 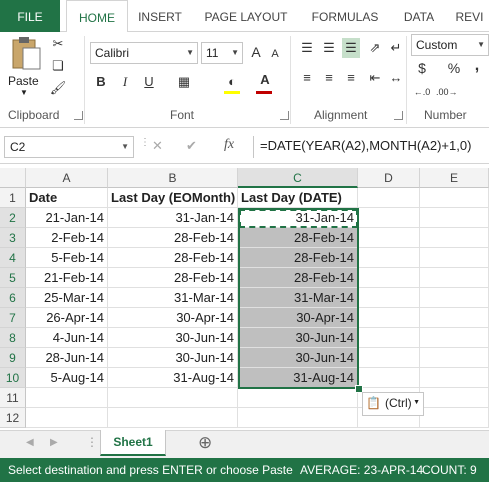 What do you see at coordinates (67, 358) in the screenshot?
I see `data-cell: 28-Jun-14` at bounding box center [67, 358].